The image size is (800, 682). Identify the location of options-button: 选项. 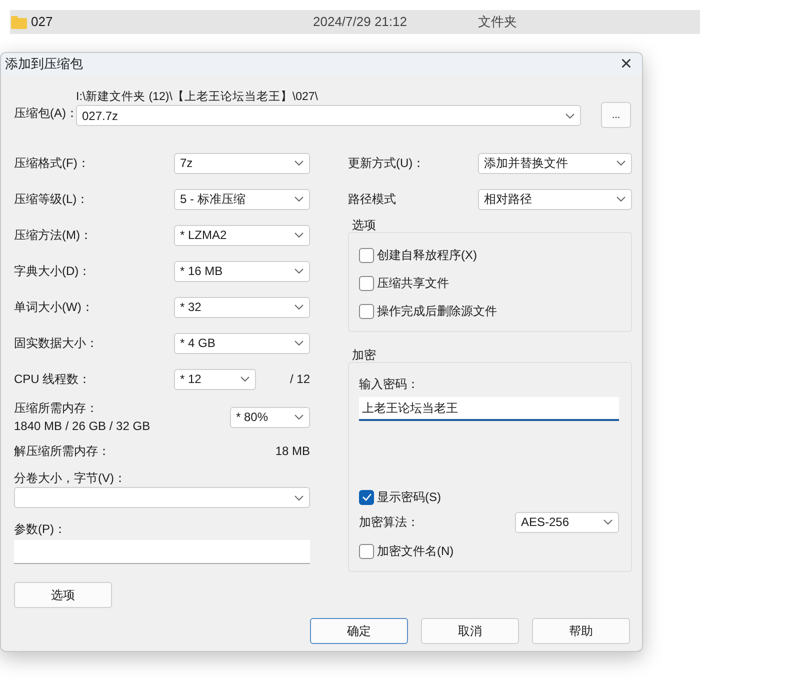
(63, 595).